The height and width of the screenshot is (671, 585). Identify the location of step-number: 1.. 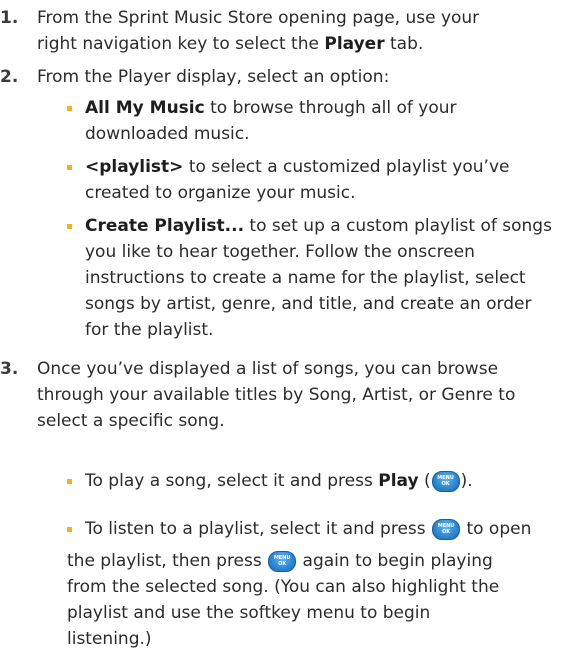
(9, 18).